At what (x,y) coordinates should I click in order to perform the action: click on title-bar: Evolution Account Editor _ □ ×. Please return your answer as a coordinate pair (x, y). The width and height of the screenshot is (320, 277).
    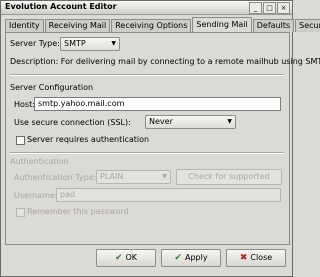
    Looking at the image, I should click on (146, 8).